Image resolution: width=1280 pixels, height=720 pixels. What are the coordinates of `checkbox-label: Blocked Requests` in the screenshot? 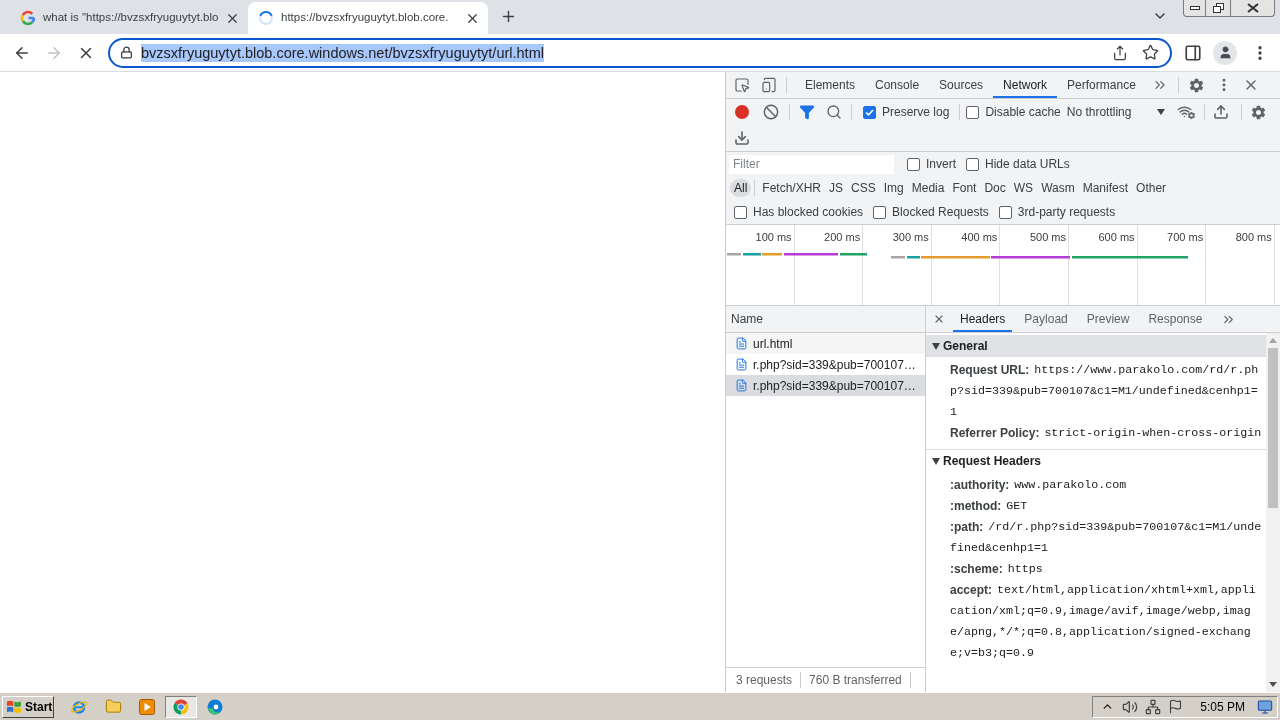 It's located at (940, 212).